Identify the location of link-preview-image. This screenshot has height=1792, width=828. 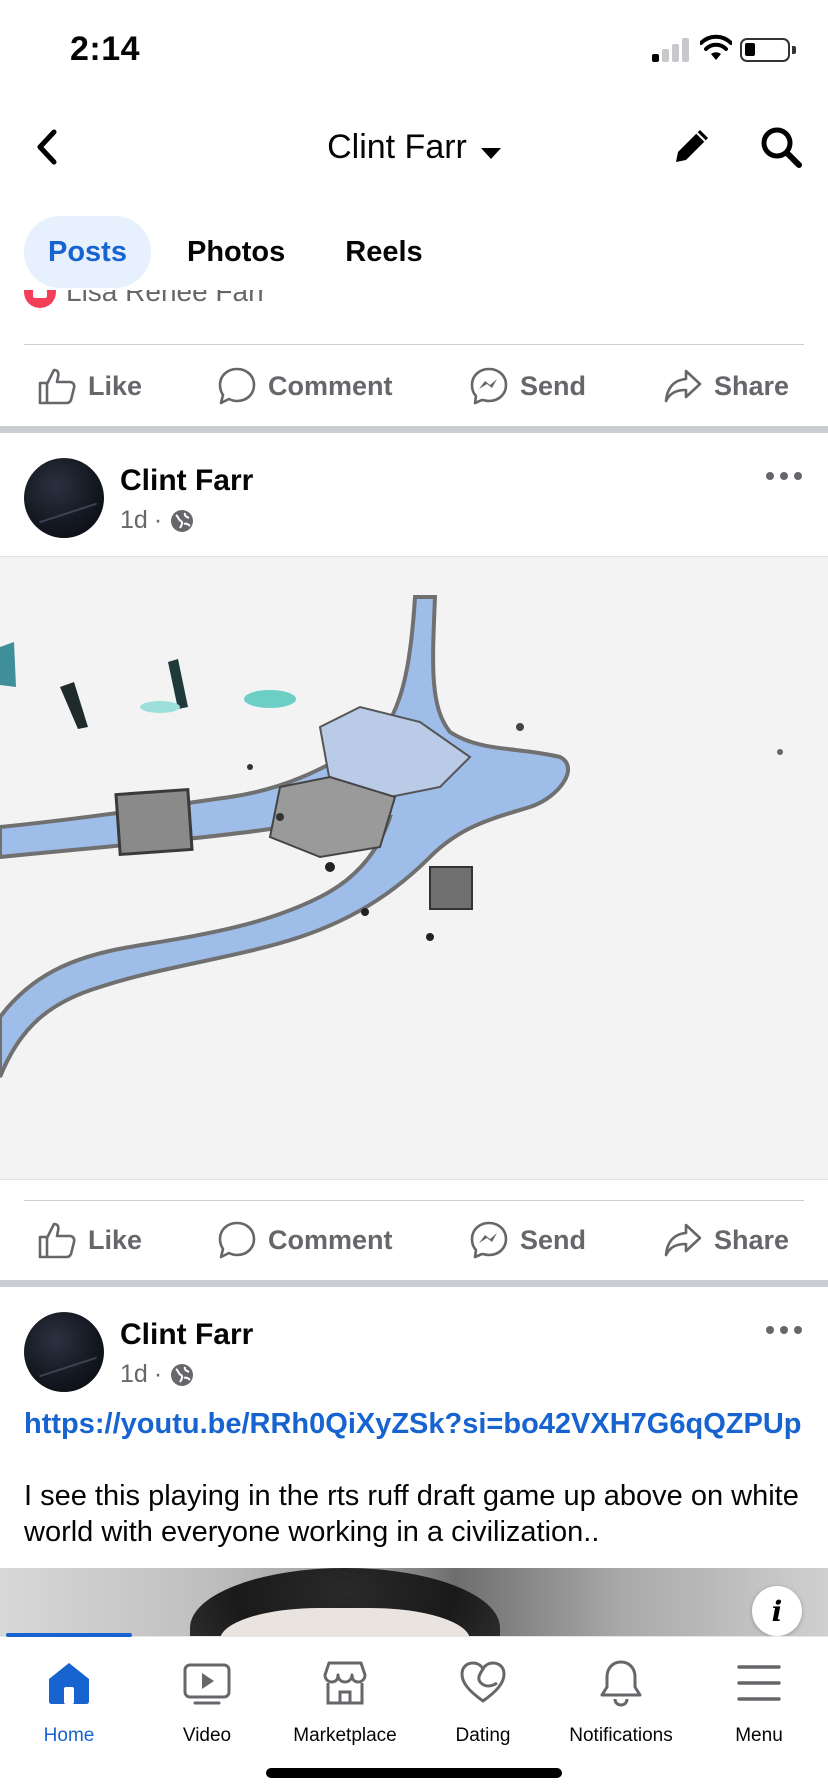
(414, 1603).